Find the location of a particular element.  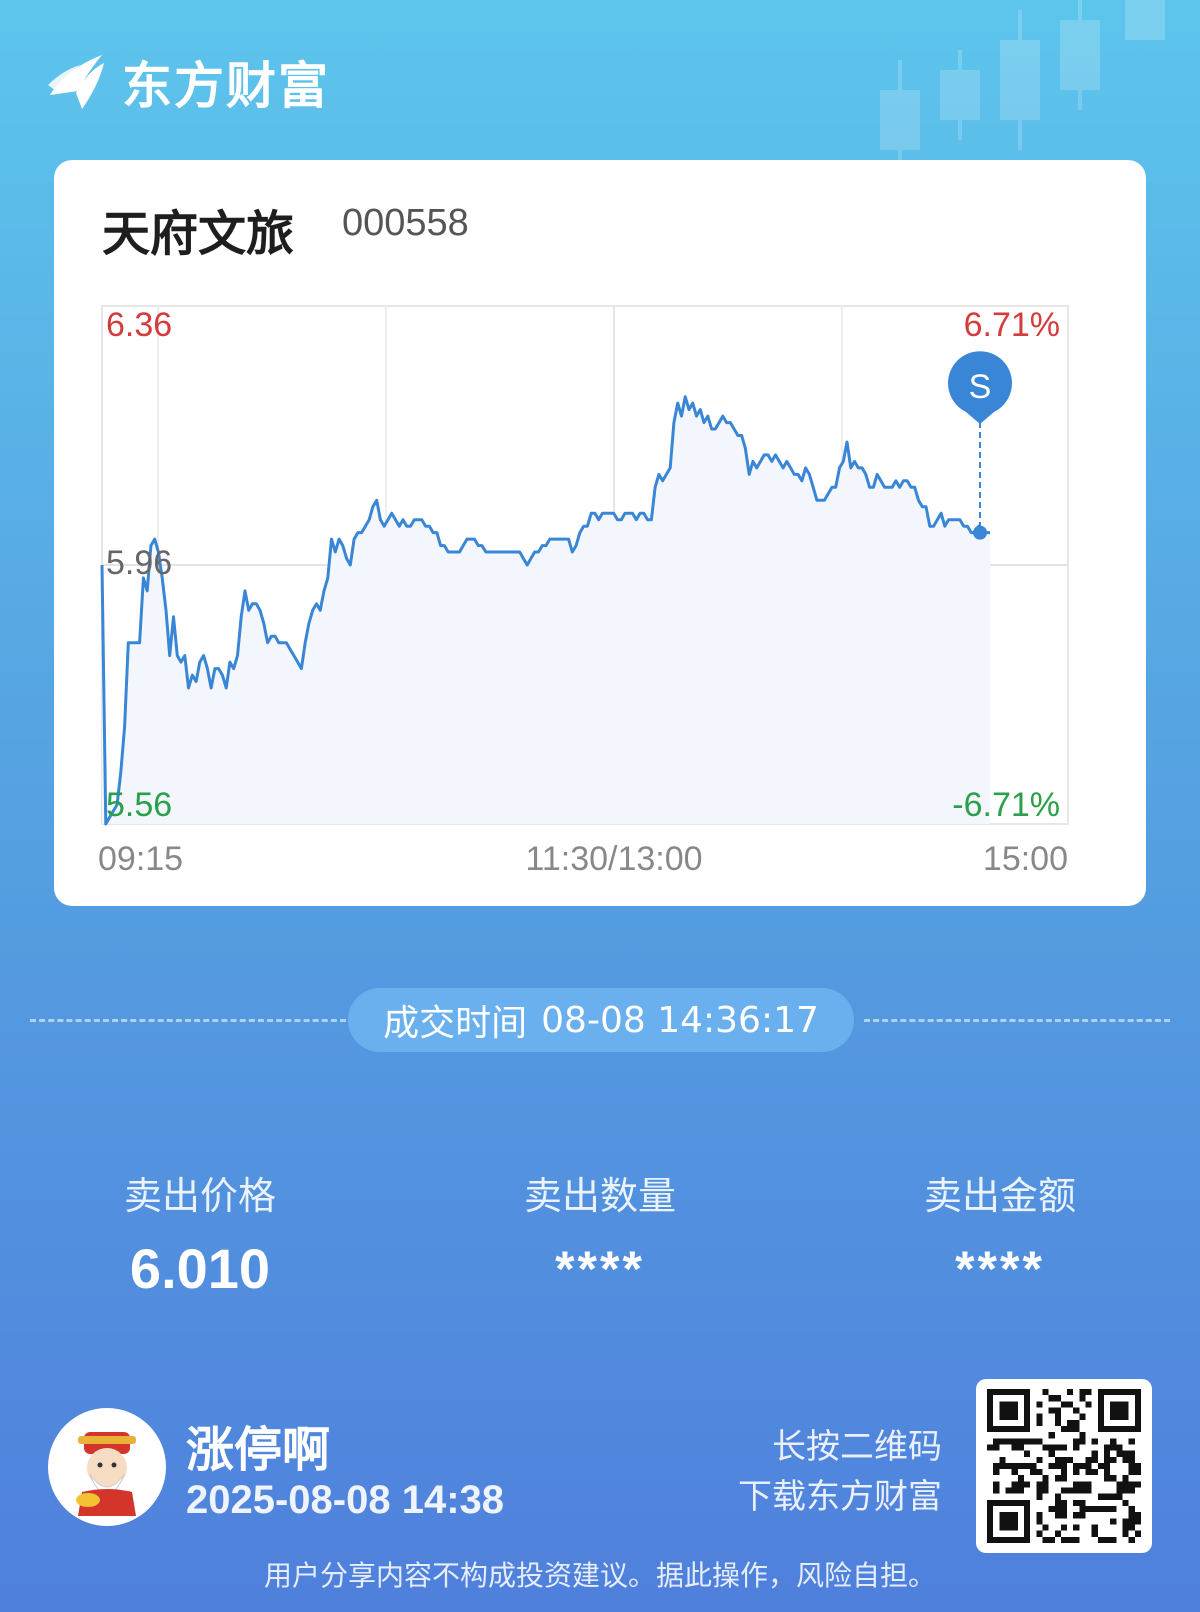

share-time: 2025-08-08 14:38 is located at coordinates (345, 1500).